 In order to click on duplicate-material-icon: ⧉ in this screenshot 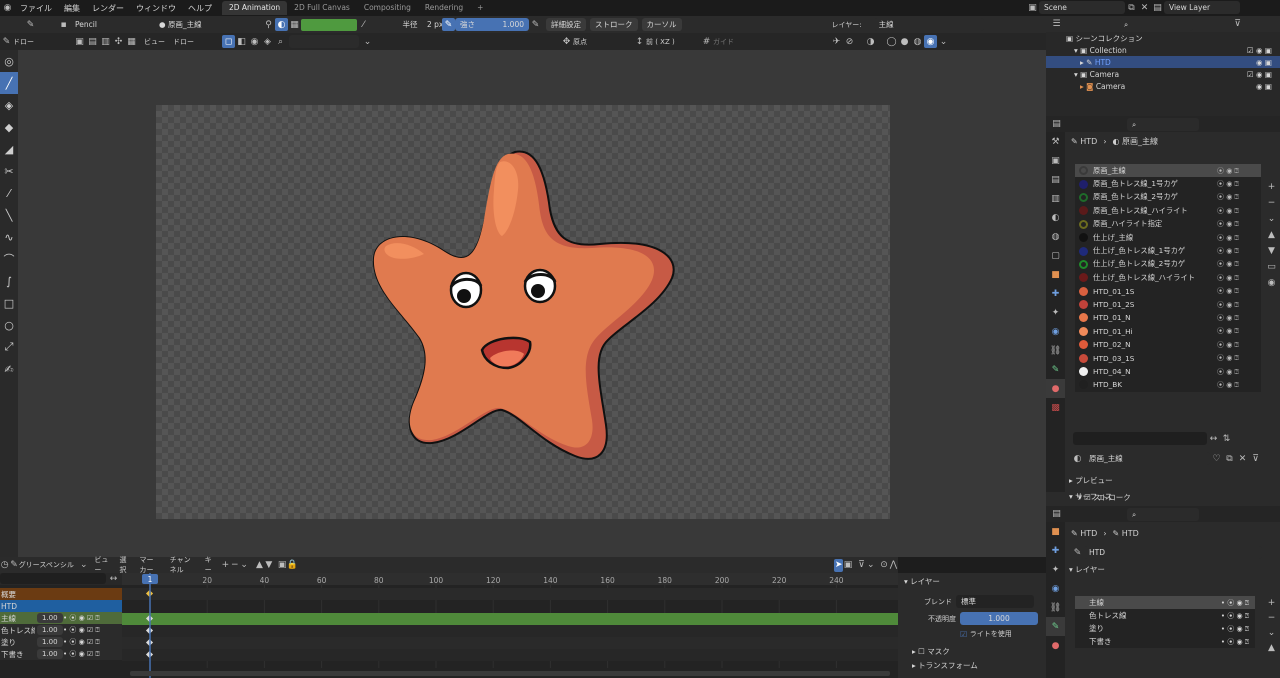, I will do `click(1229, 458)`.